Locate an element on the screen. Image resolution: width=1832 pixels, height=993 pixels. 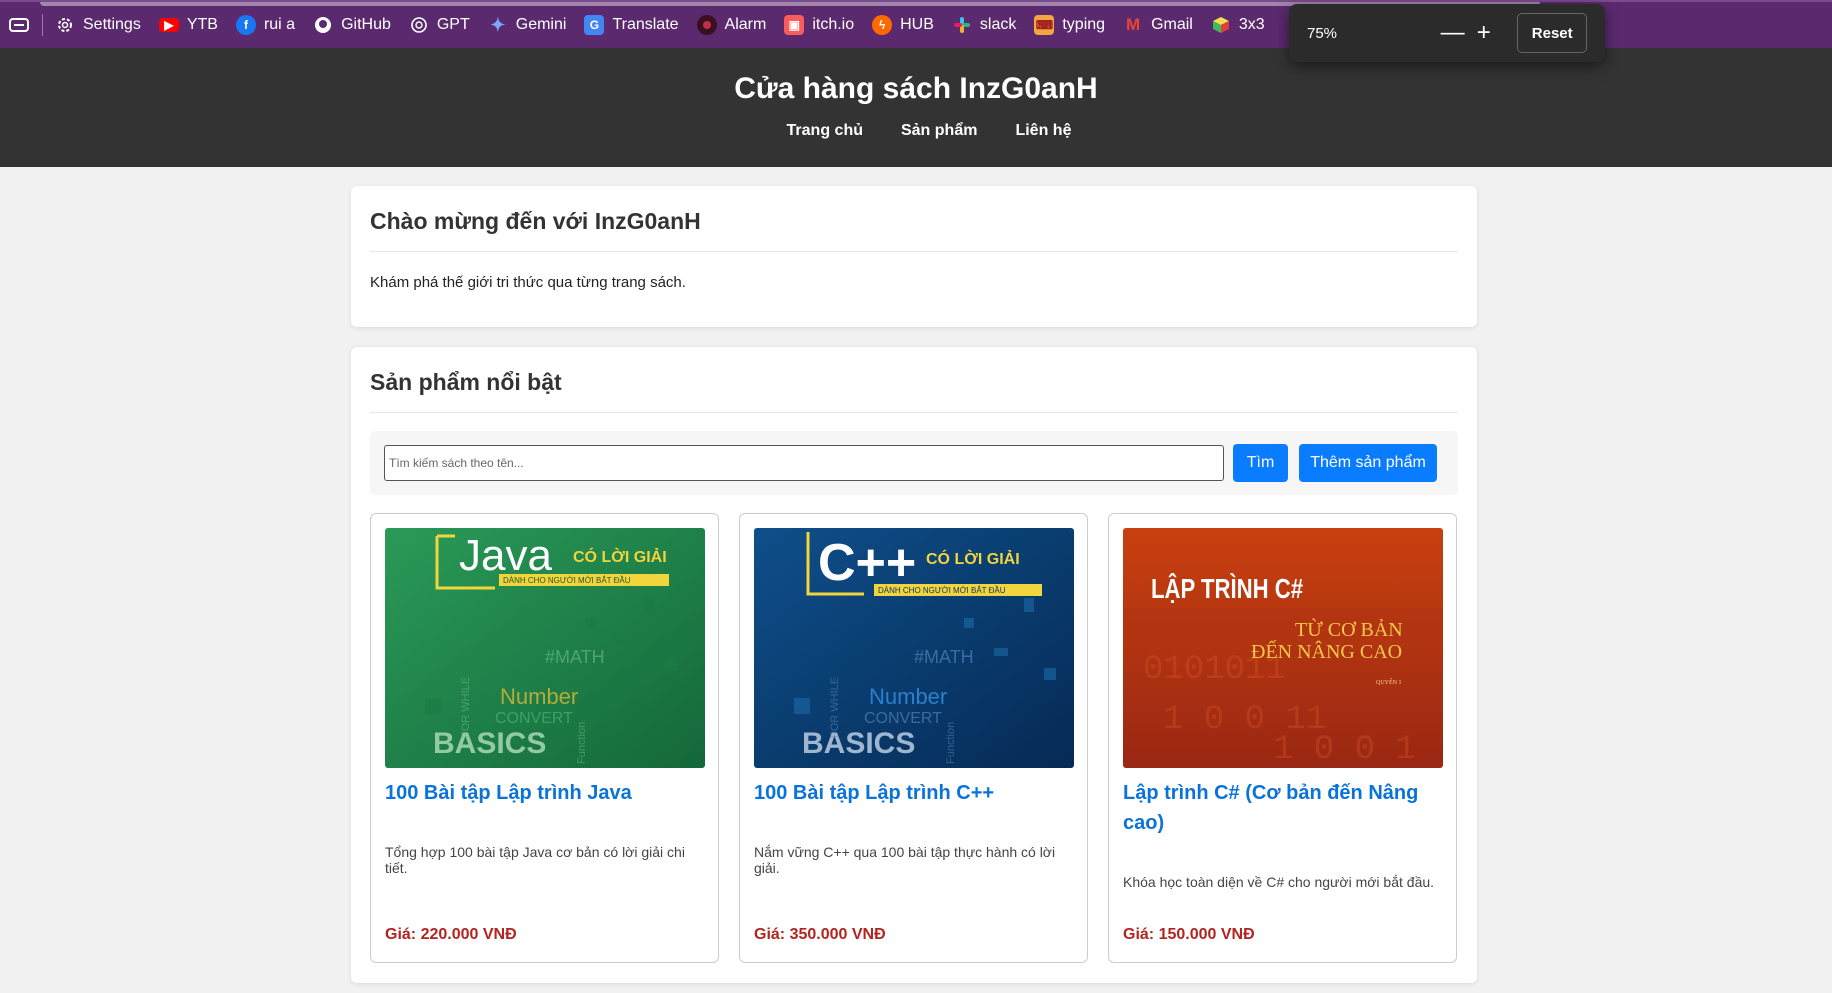
bookmark-label: Settings is located at coordinates (112, 24).